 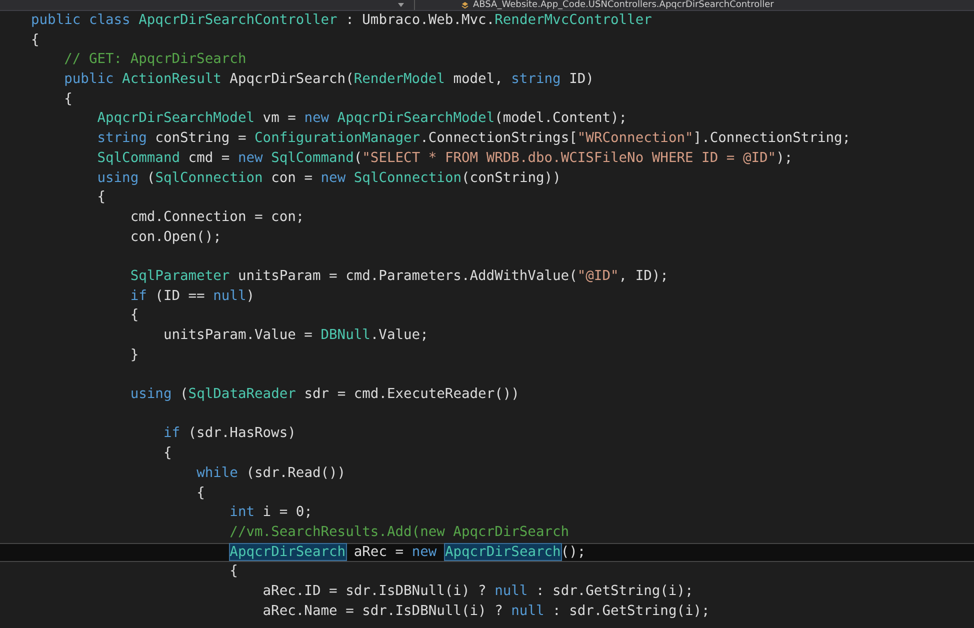 I want to click on code-line: //vm.SearchResults.Add(new ApqcrDirSearch, so click(x=400, y=532).